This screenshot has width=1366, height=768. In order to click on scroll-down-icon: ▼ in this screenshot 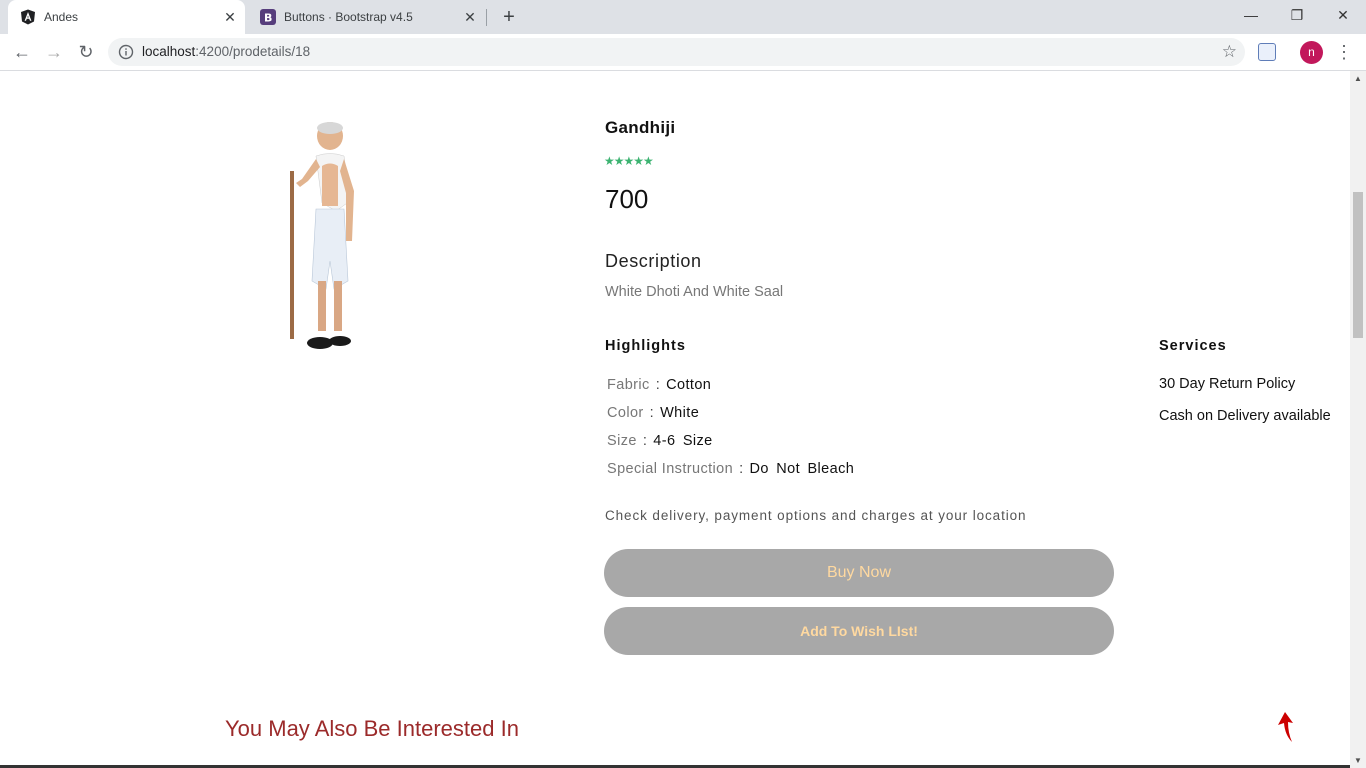, I will do `click(1358, 760)`.